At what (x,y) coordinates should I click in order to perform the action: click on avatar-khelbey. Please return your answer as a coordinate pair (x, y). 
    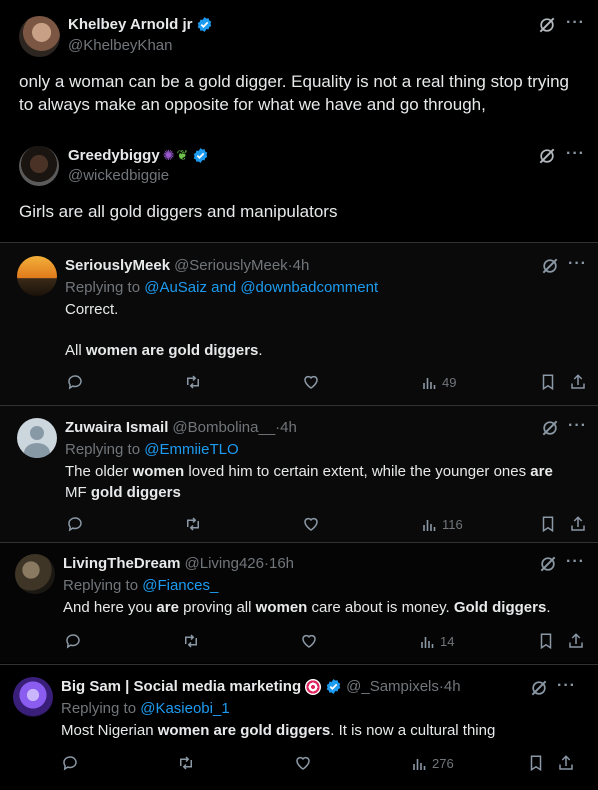
    Looking at the image, I should click on (39, 36).